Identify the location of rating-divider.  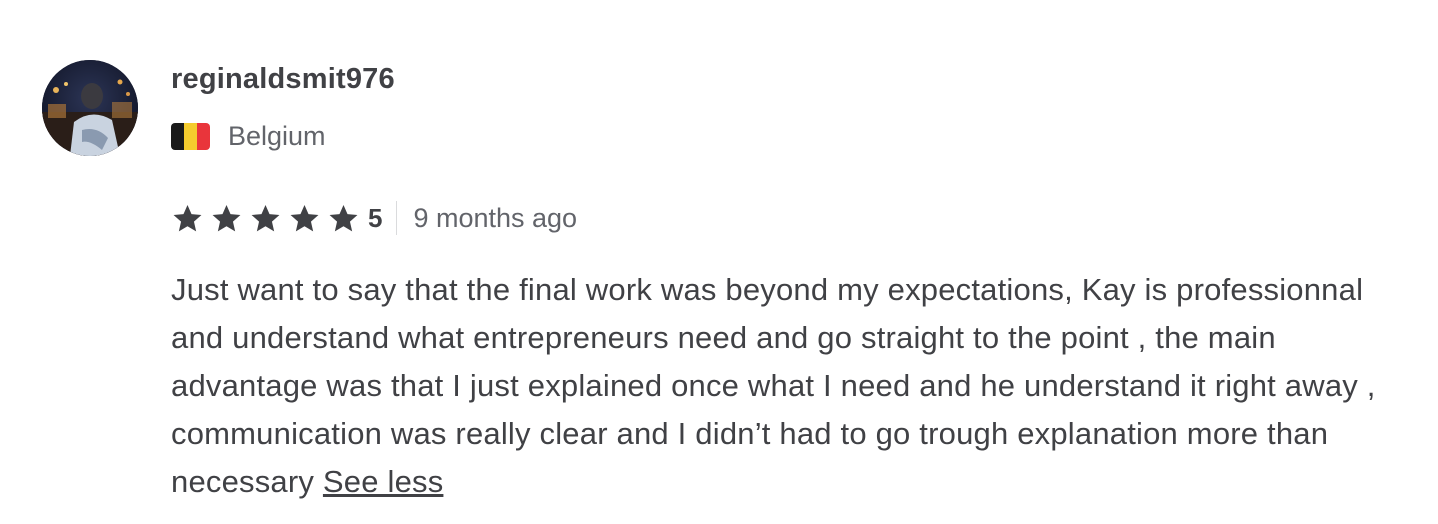
(397, 218).